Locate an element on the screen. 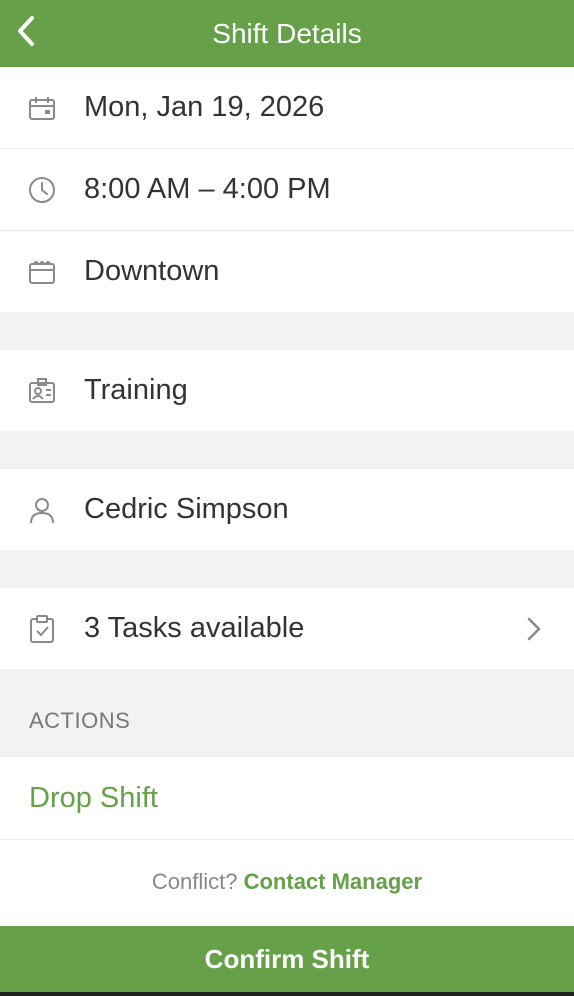  position-row: Training is located at coordinates (287, 390).